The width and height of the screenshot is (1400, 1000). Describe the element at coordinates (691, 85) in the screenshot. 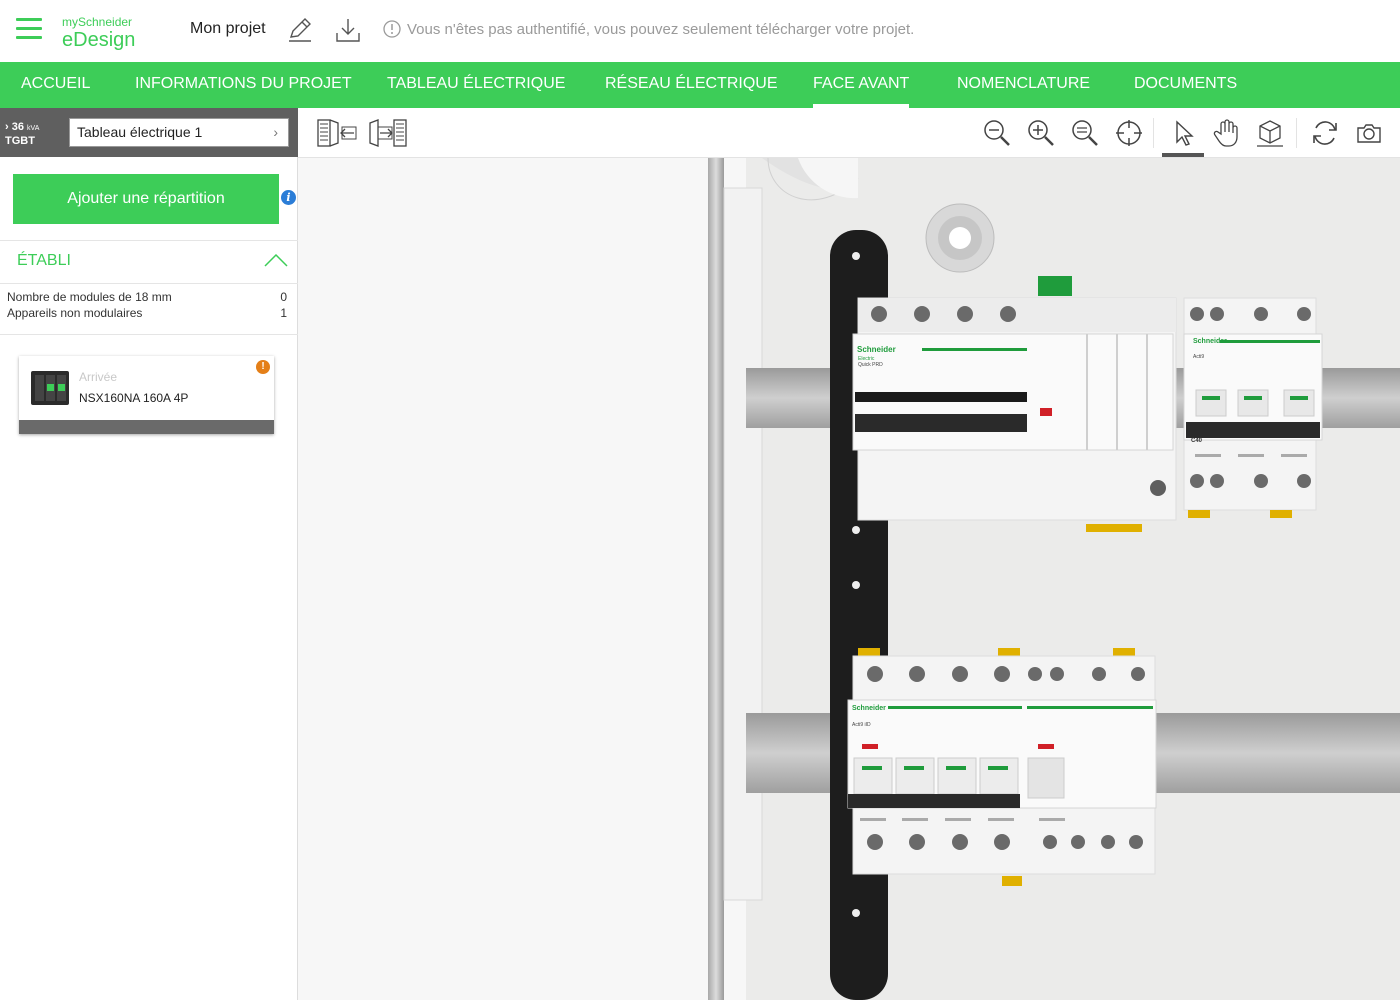

I see `tab-reseau-electrique: RÉSEAU ÉLECTRIQUE` at that location.